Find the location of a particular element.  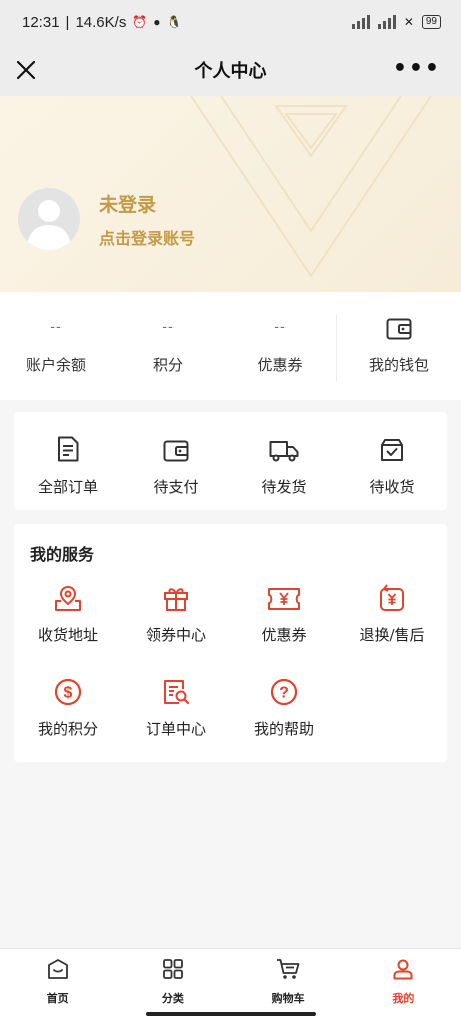

order-list-icon is located at coordinates (68, 448).